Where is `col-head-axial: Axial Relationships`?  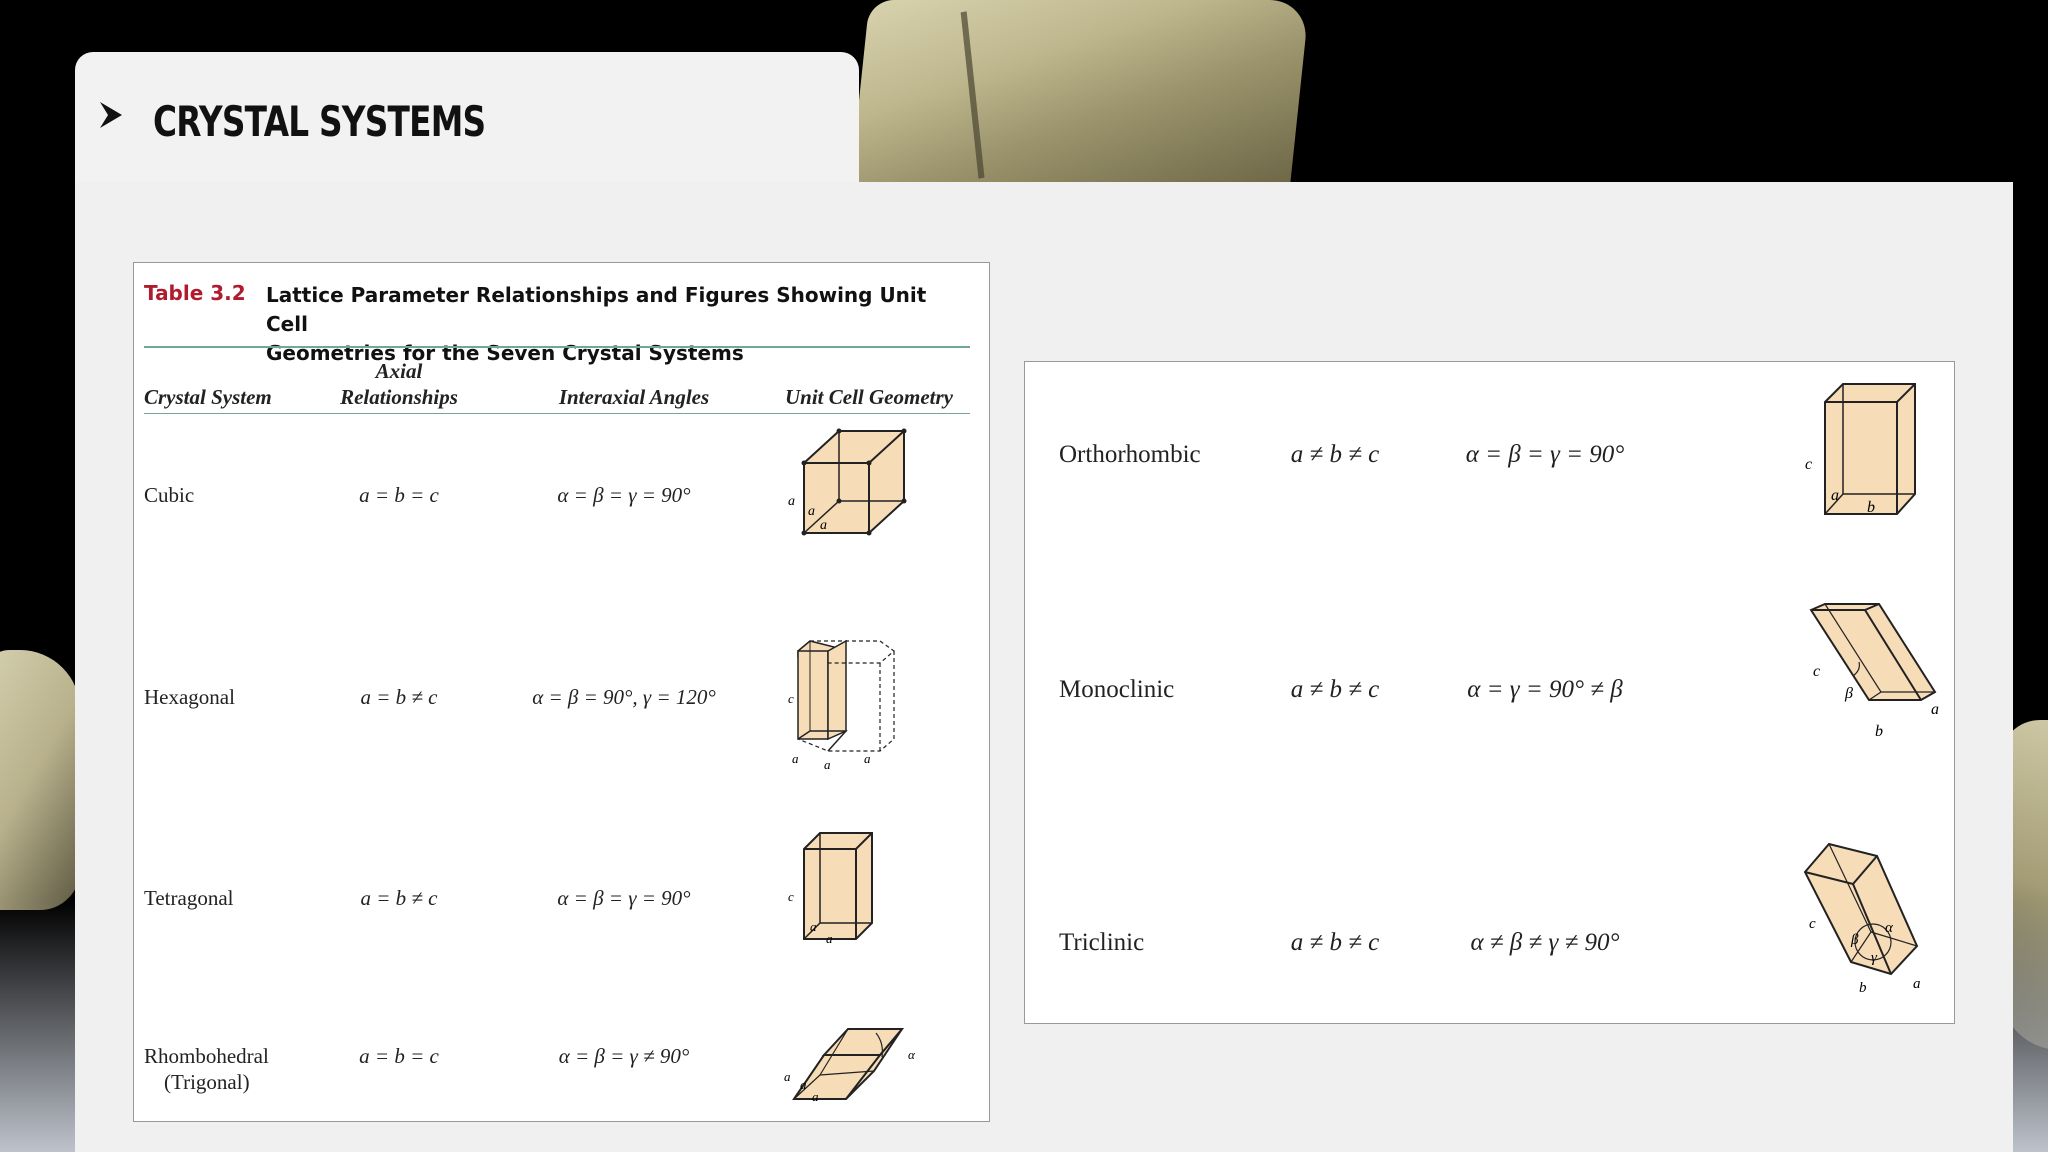 col-head-axial: Axial Relationships is located at coordinates (399, 384).